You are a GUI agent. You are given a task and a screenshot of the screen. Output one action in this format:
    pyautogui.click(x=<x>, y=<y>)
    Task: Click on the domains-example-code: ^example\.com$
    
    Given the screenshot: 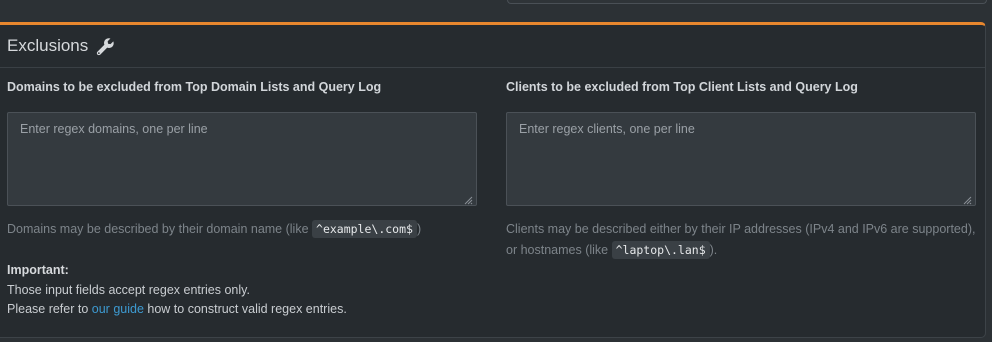 What is the action you would take?
    pyautogui.click(x=364, y=229)
    